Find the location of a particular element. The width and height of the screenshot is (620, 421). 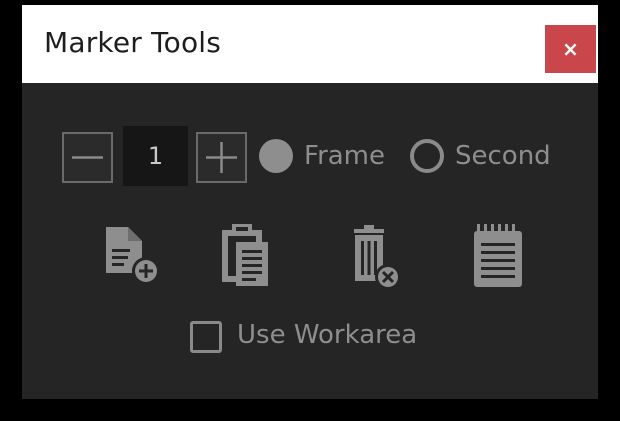

use-workarea-label: Use Workarea is located at coordinates (327, 335).